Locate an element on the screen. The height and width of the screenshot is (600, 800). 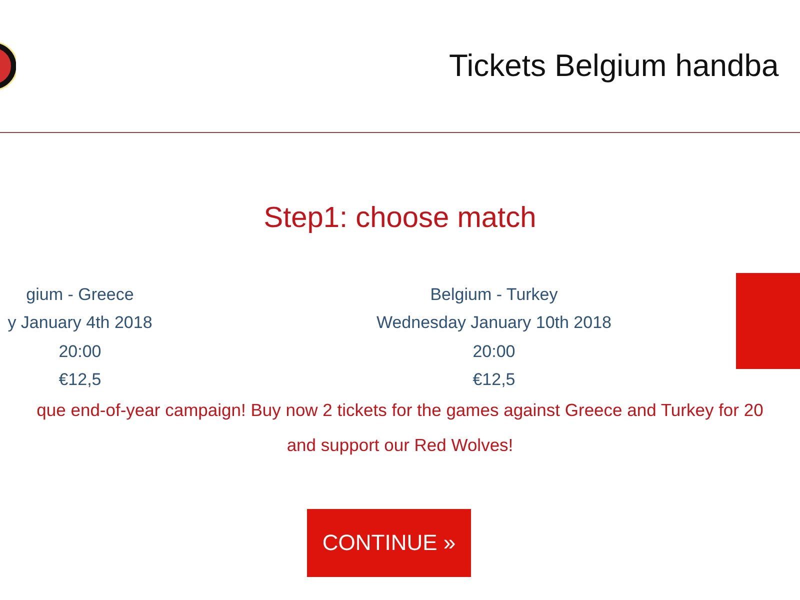
match-teams: Belgium - Turkey is located at coordinates (494, 295).